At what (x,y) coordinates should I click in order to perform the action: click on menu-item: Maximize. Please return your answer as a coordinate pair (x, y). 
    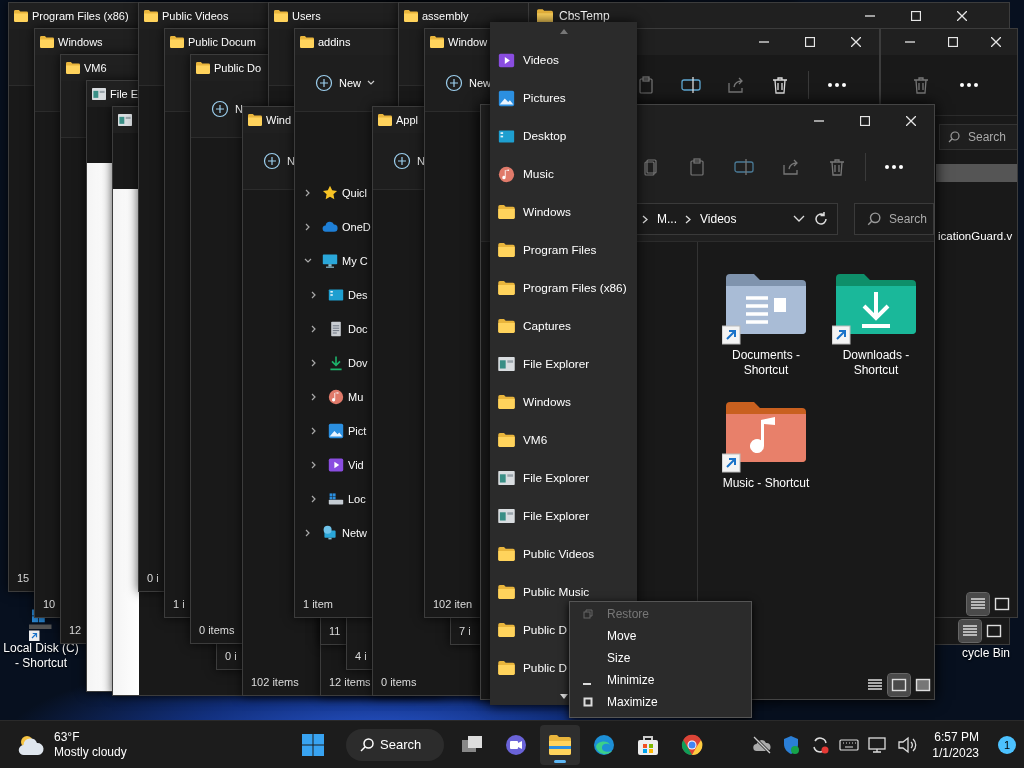
    Looking at the image, I should click on (660, 702).